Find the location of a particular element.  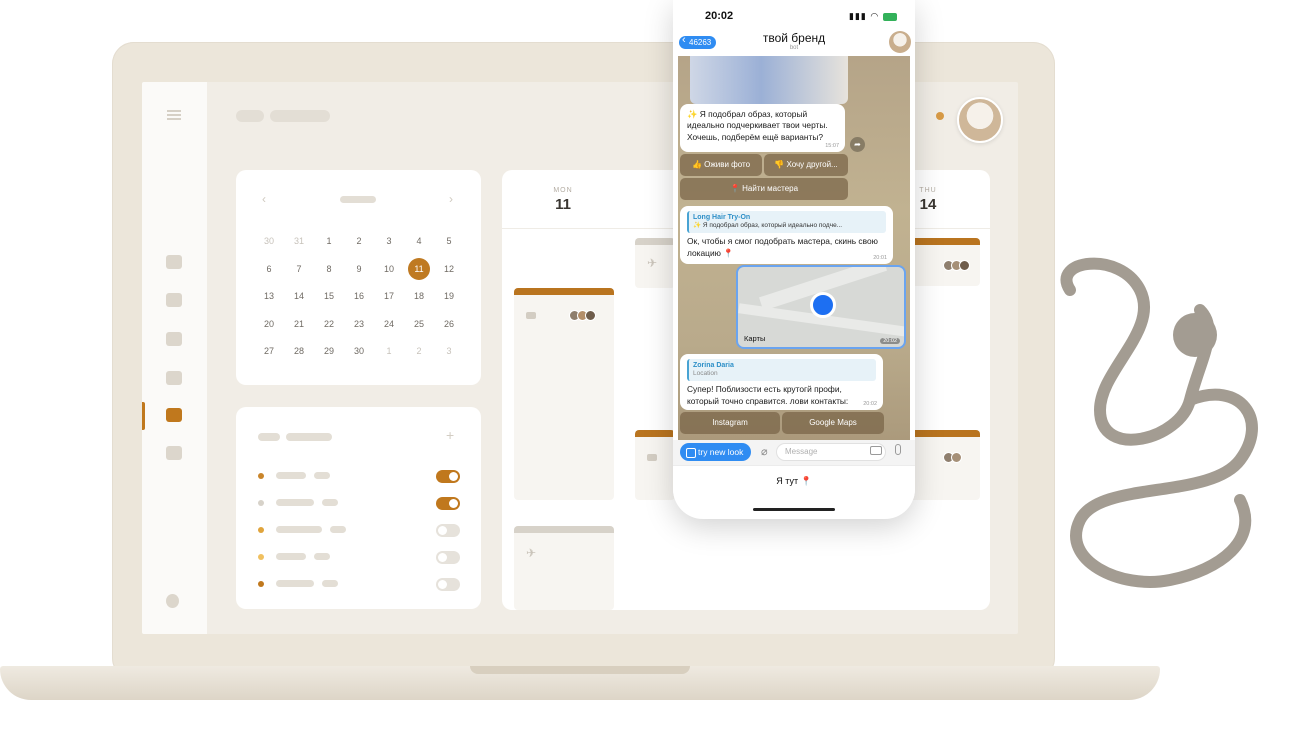

calendar-day: 21 is located at coordinates (299, 324).